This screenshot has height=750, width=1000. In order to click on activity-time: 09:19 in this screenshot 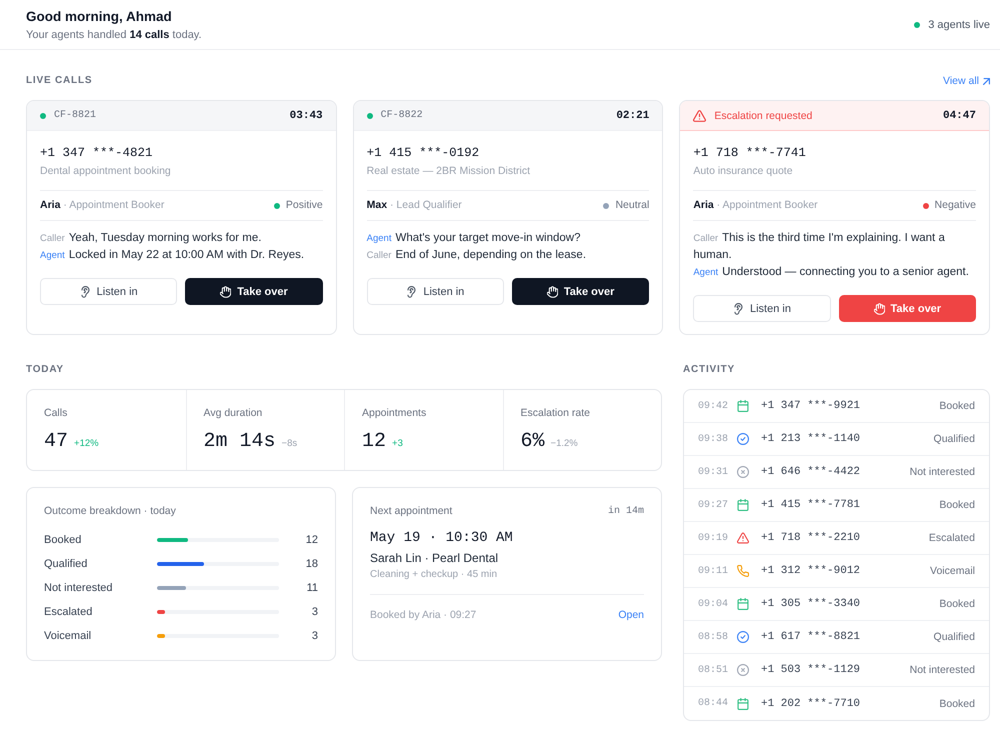, I will do `click(714, 538)`.